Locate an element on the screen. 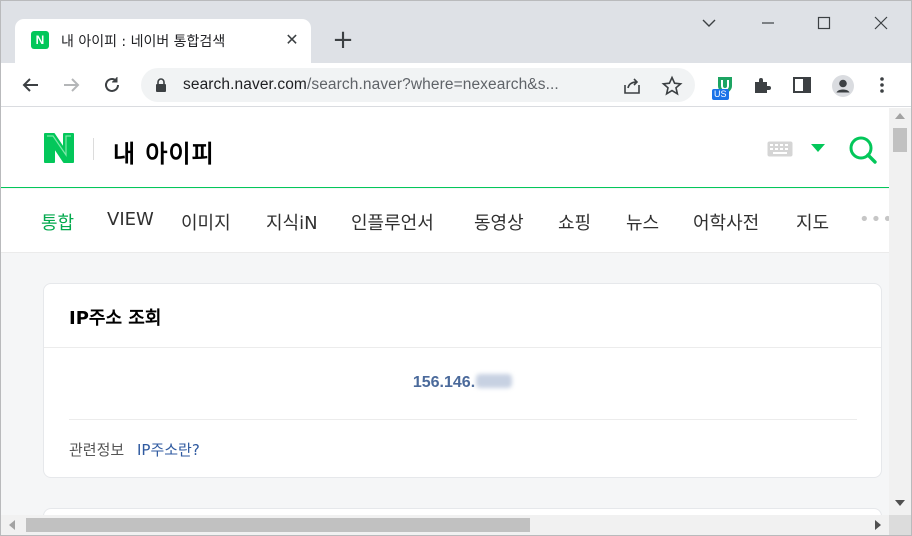  keyboard-icon is located at coordinates (780, 149).